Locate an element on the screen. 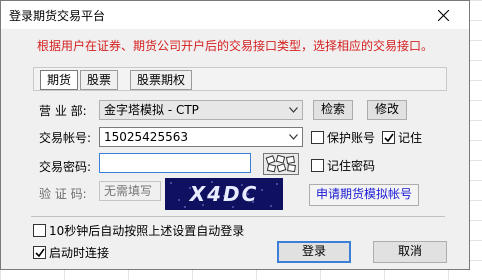 Image resolution: width=482 pixels, height=280 pixels. window-title: 登录期货交易平台 is located at coordinates (57, 16).